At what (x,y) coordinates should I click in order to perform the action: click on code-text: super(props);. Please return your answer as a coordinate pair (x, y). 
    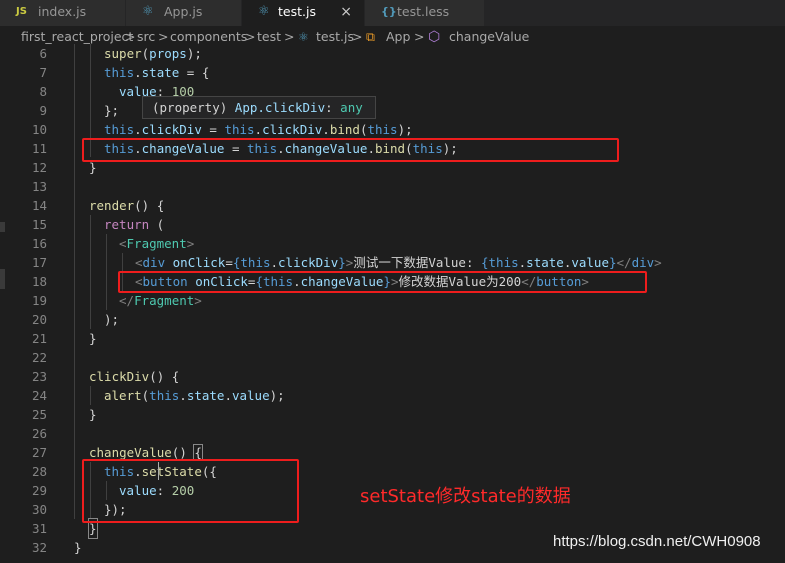
    Looking at the image, I should click on (153, 53).